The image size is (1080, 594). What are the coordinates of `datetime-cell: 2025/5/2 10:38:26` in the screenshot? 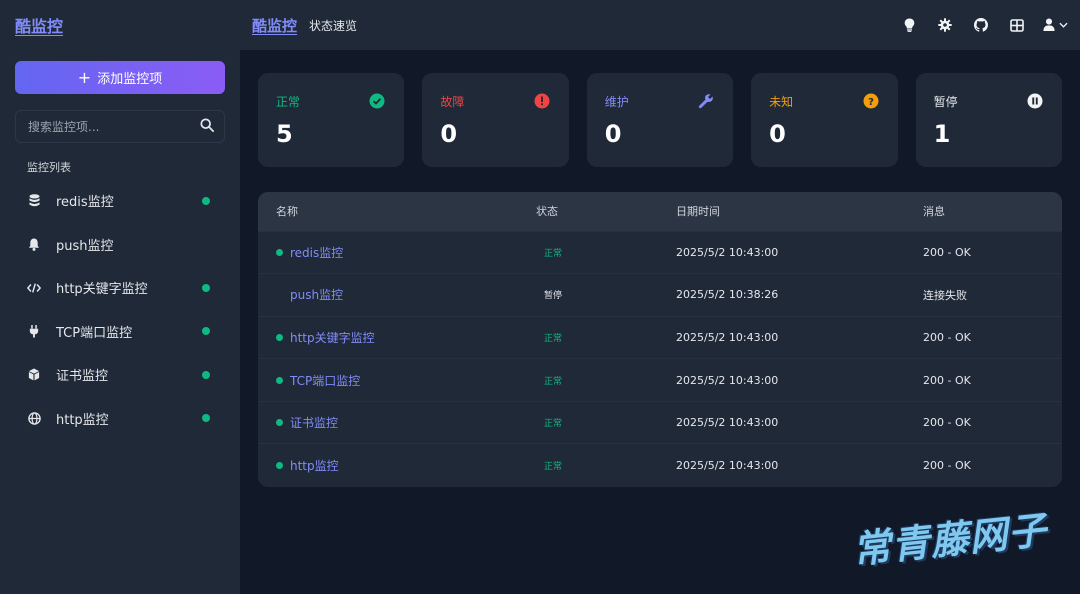 It's located at (727, 295).